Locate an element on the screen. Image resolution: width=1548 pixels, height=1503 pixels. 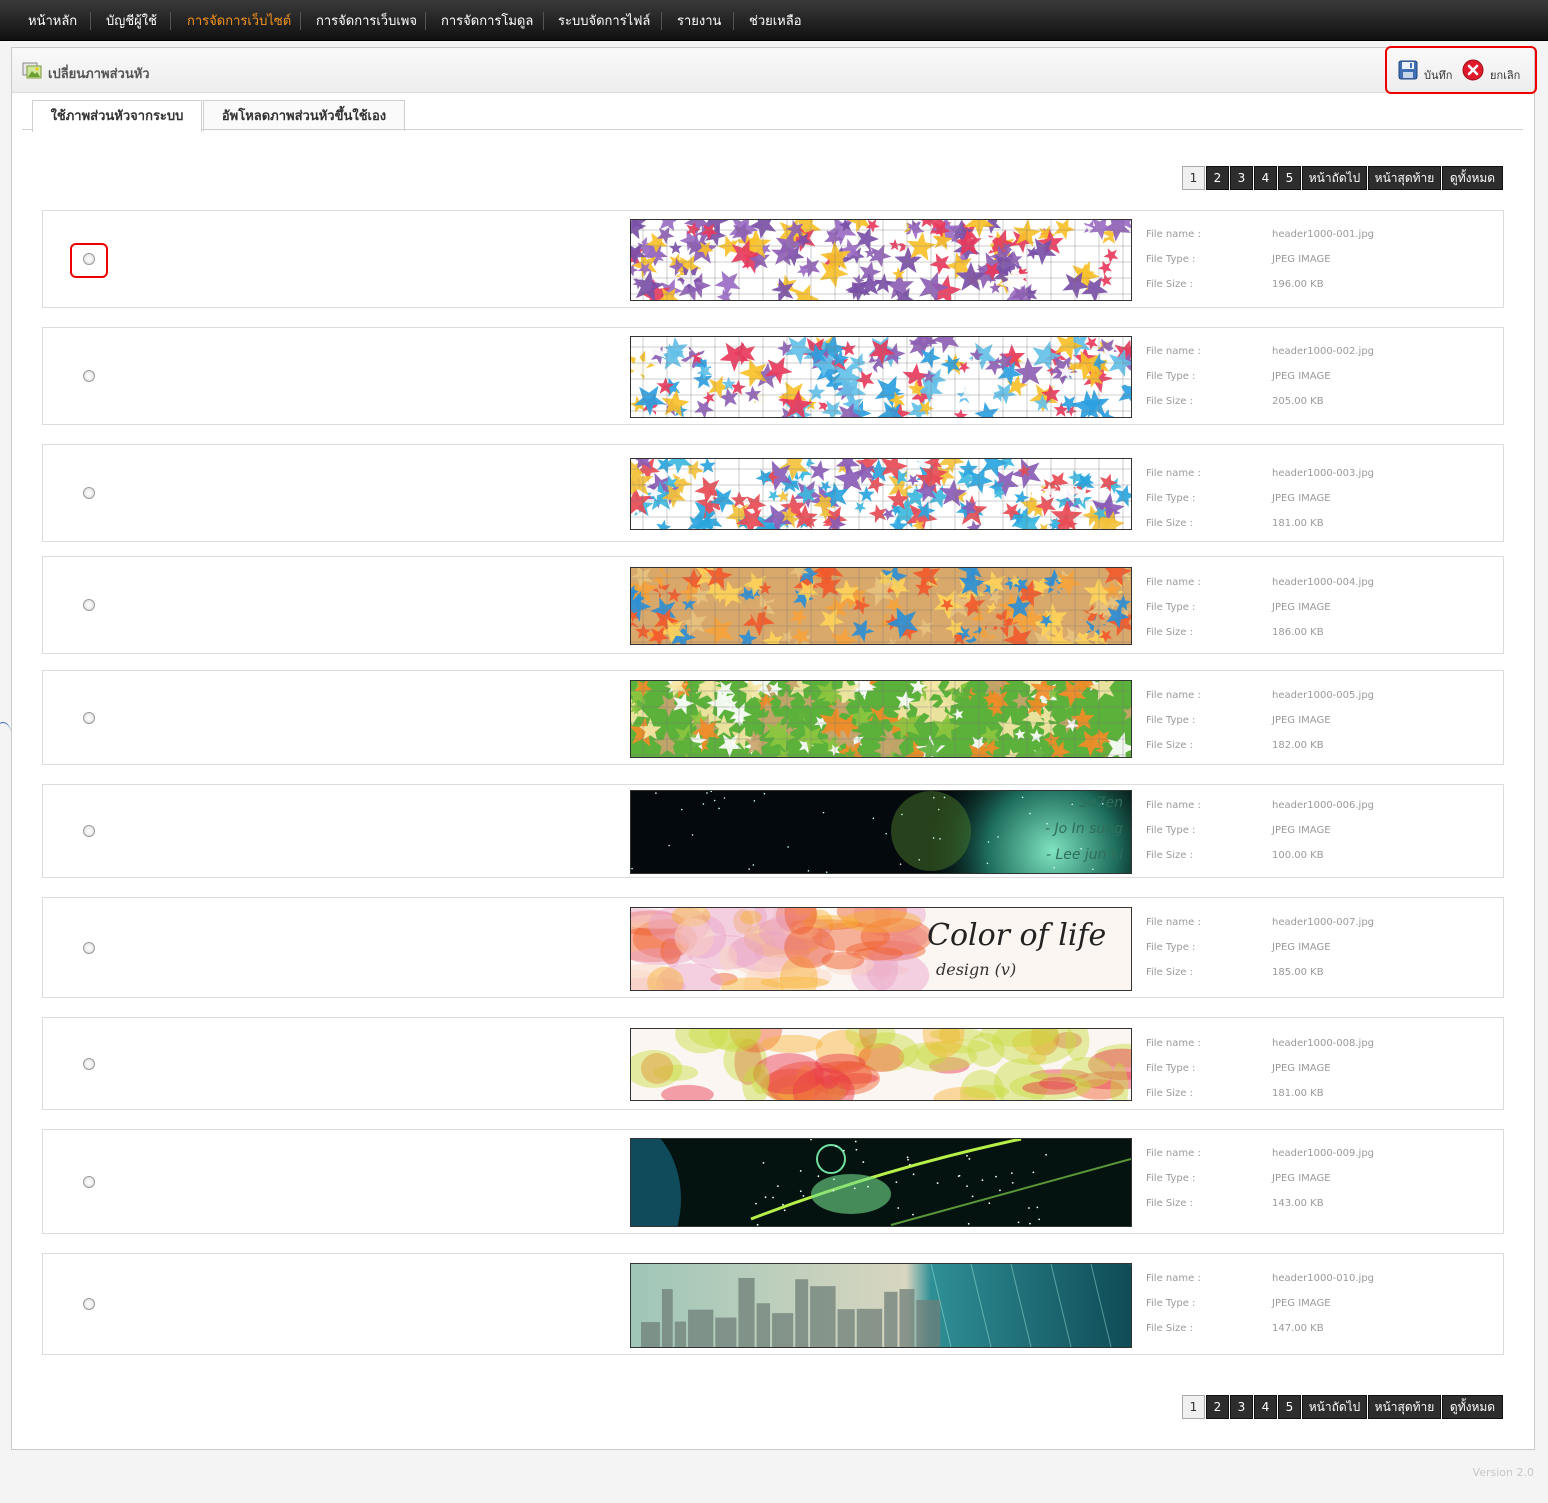
nav-item-6: รายงาน is located at coordinates (699, 20).